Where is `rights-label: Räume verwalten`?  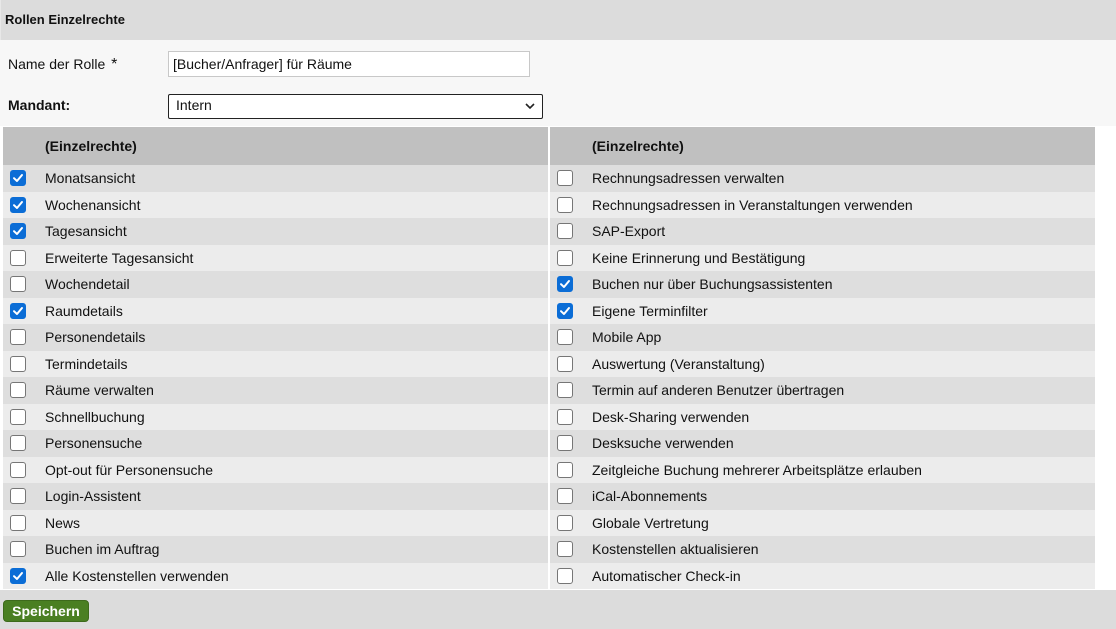 rights-label: Räume verwalten is located at coordinates (99, 390).